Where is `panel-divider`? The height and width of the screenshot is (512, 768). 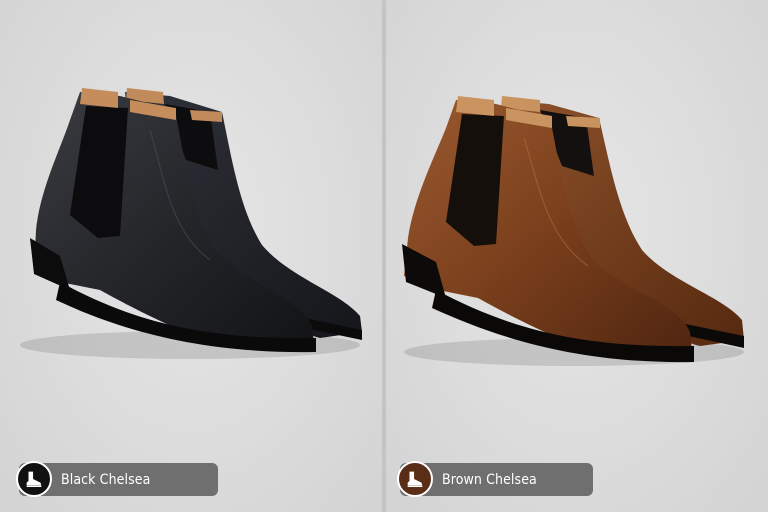 panel-divider is located at coordinates (384, 256).